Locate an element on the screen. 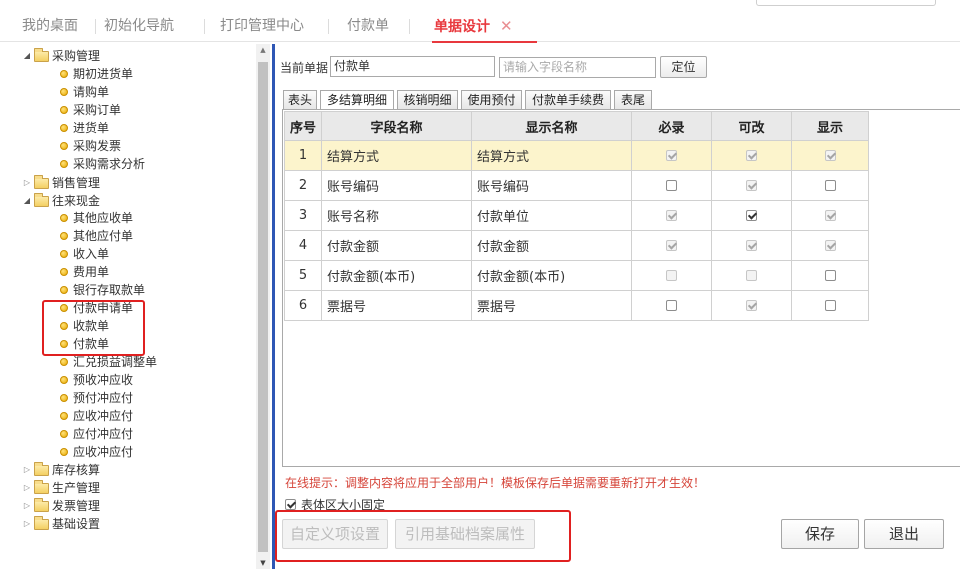 This screenshot has height=569, width=960. tree-item: 应付冲应付 is located at coordinates (96, 434).